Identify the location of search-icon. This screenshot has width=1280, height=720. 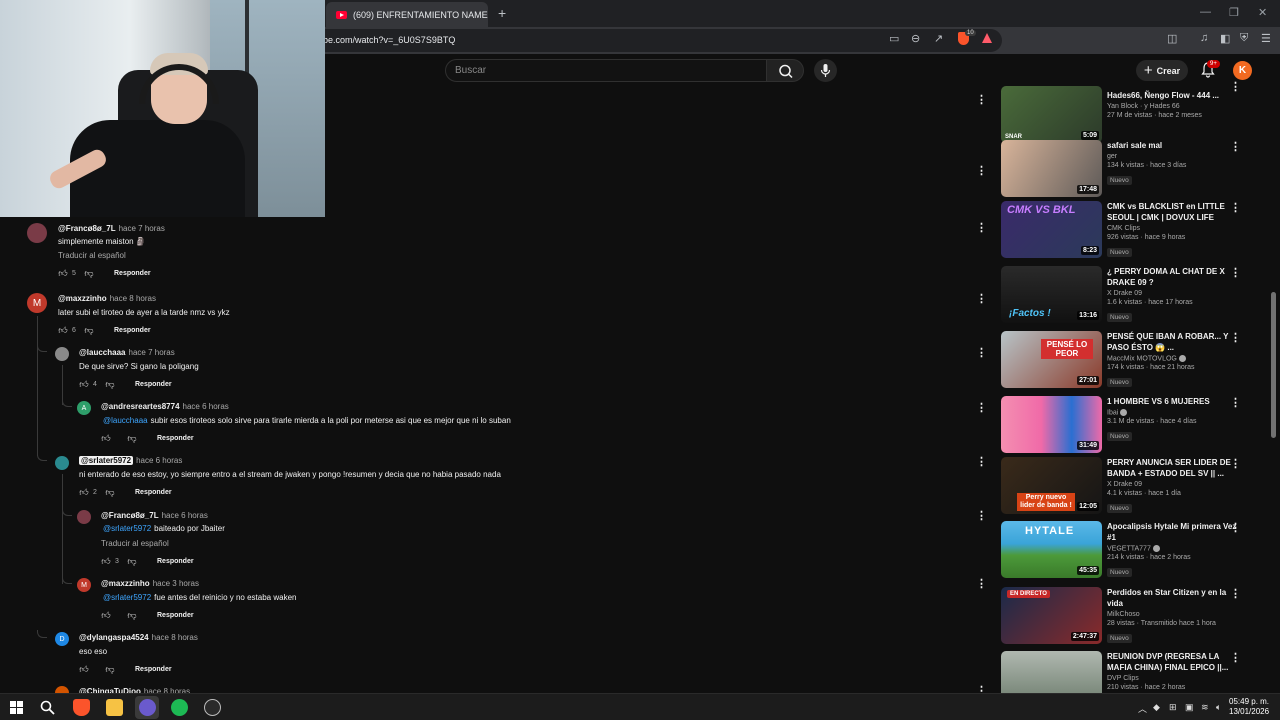
(47, 707).